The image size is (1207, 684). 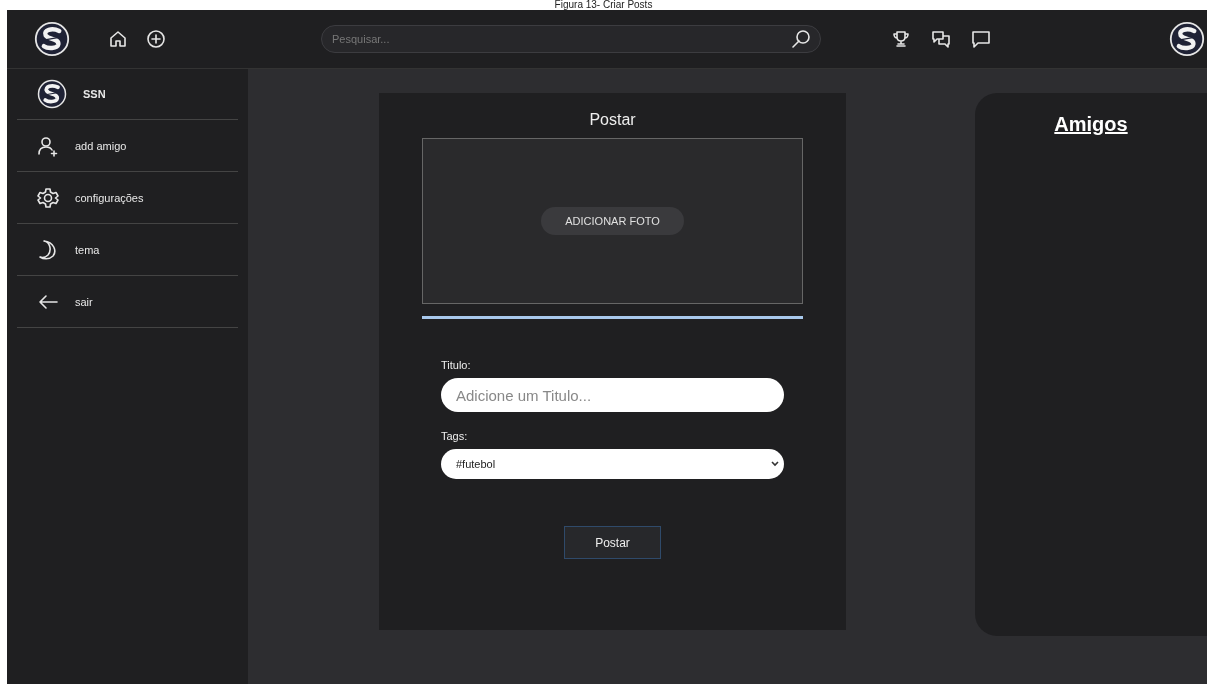 What do you see at coordinates (612, 464) in the screenshot?
I see `tags-dropdown: #futebol` at bounding box center [612, 464].